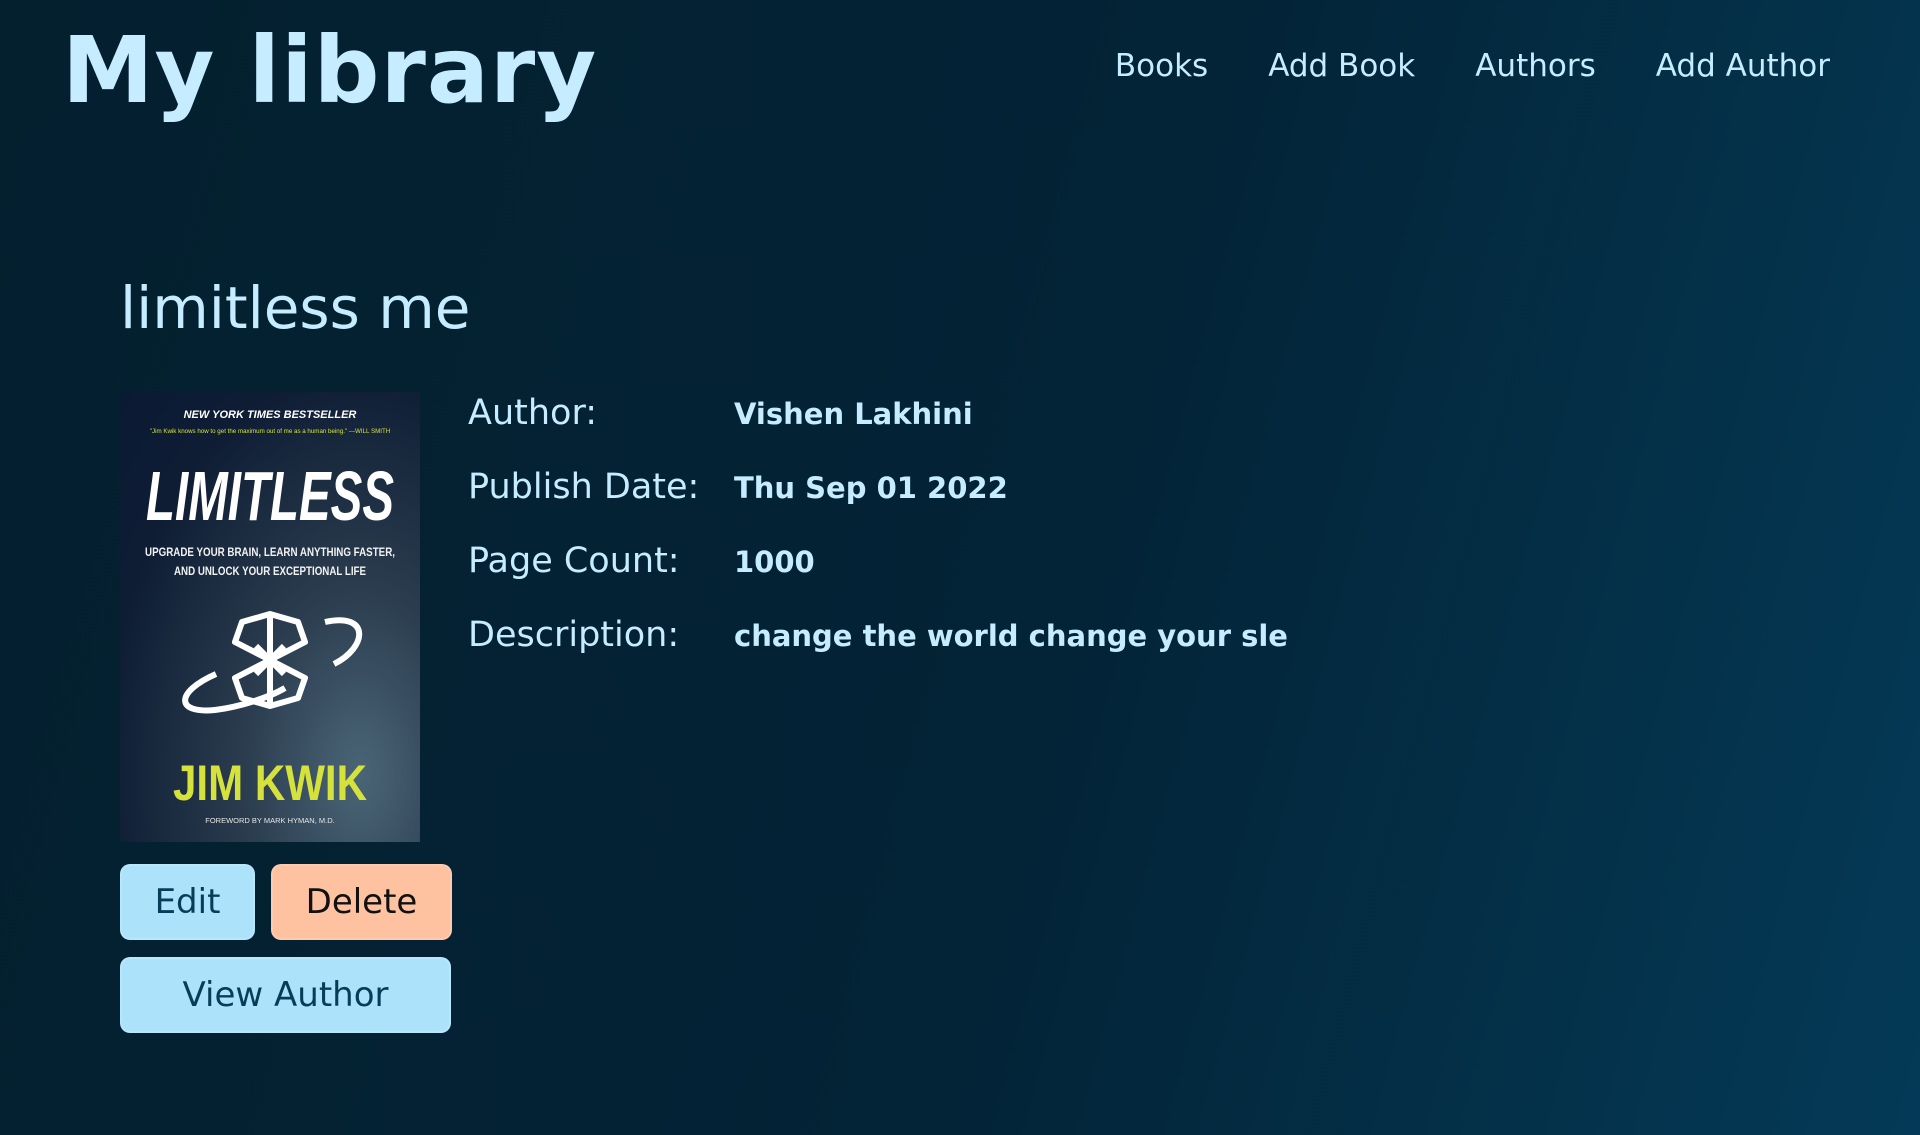  Describe the element at coordinates (285, 995) in the screenshot. I see `view-author-button: View Author` at that location.